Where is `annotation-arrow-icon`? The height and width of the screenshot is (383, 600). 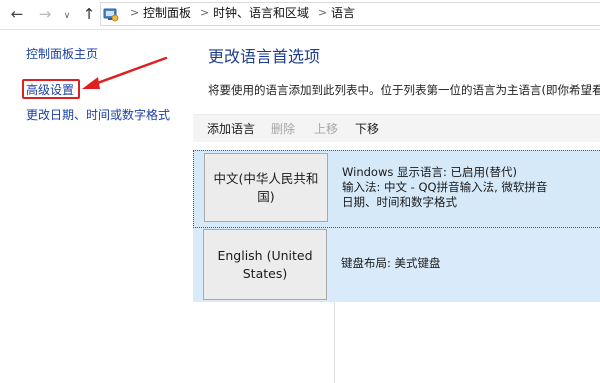
annotation-arrow-icon is located at coordinates (125, 72).